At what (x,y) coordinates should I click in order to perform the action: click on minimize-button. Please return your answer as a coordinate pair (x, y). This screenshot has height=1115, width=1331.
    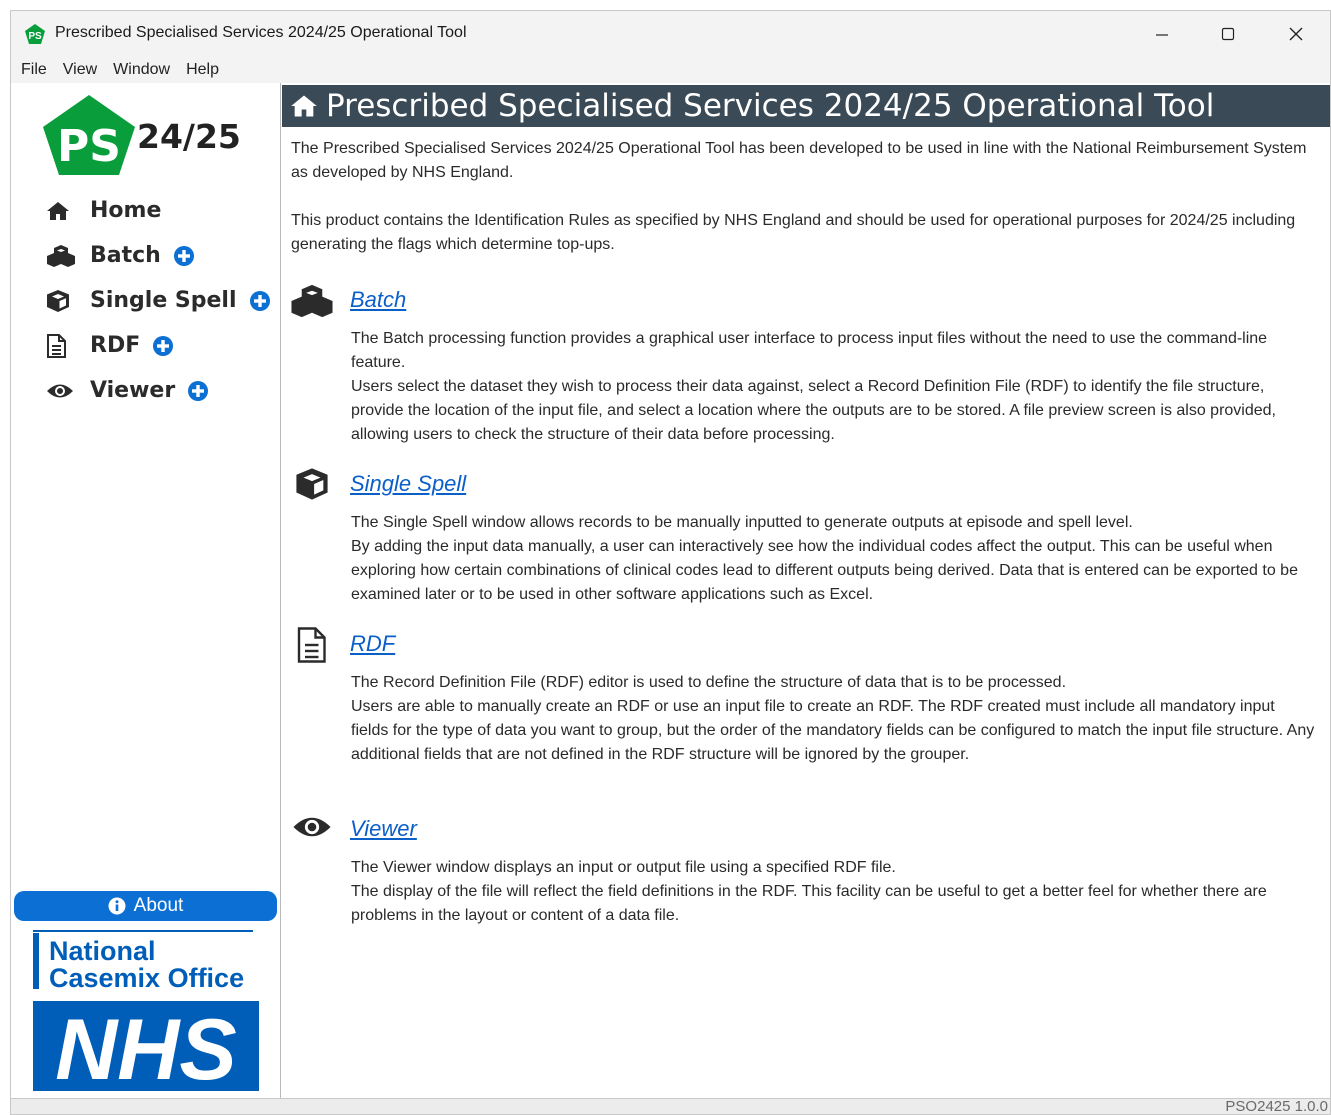
    Looking at the image, I should click on (1162, 34).